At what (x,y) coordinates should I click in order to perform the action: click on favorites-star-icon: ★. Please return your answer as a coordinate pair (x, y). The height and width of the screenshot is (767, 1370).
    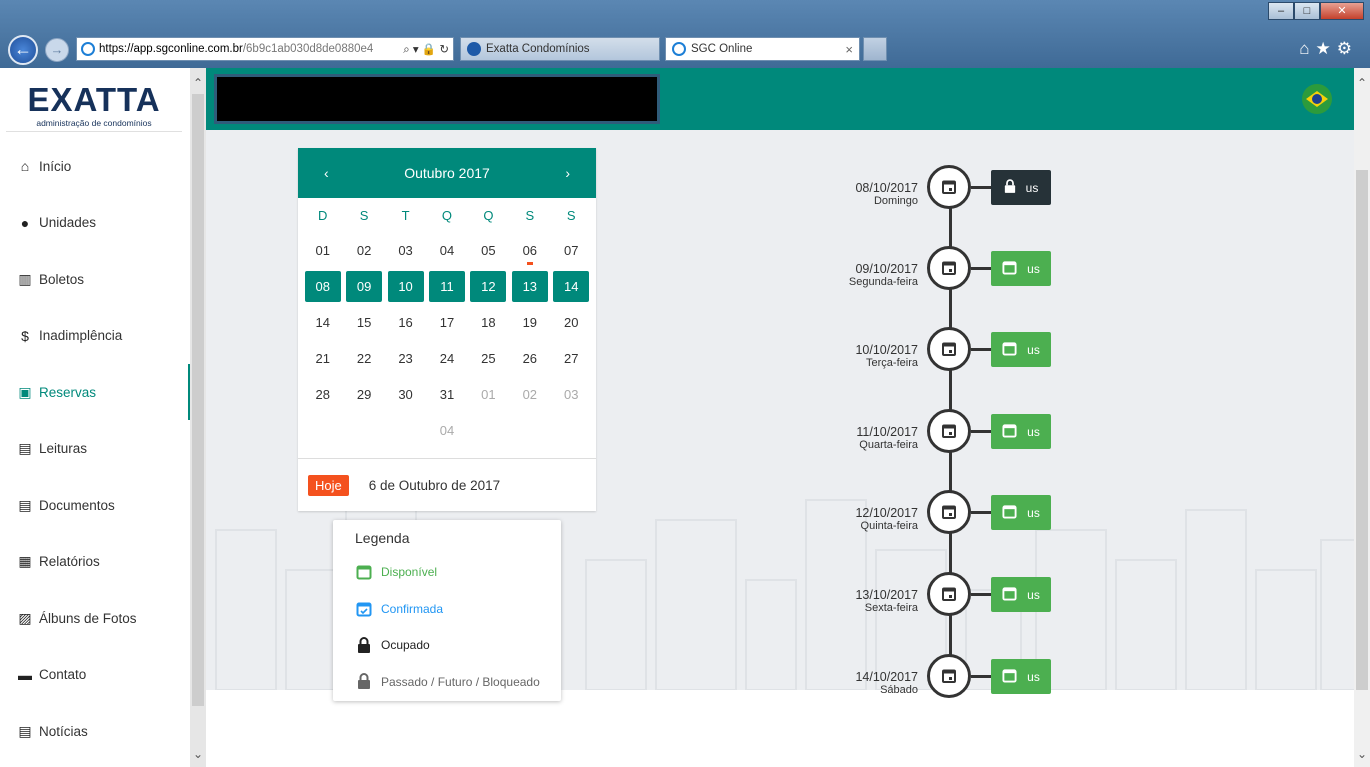
    Looking at the image, I should click on (1326, 48).